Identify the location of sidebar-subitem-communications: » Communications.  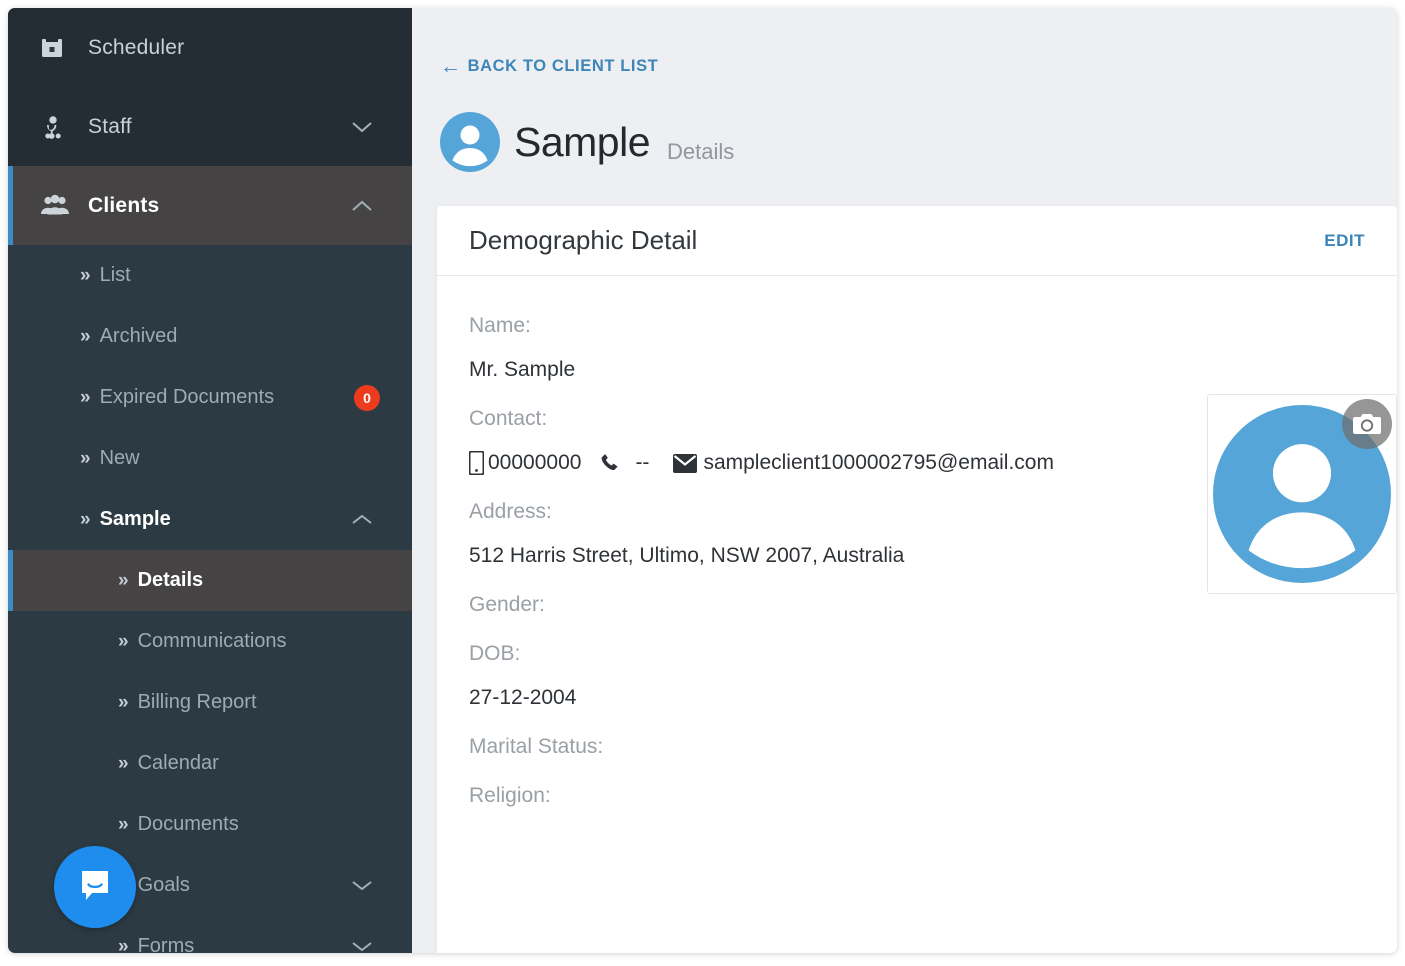
(210, 641).